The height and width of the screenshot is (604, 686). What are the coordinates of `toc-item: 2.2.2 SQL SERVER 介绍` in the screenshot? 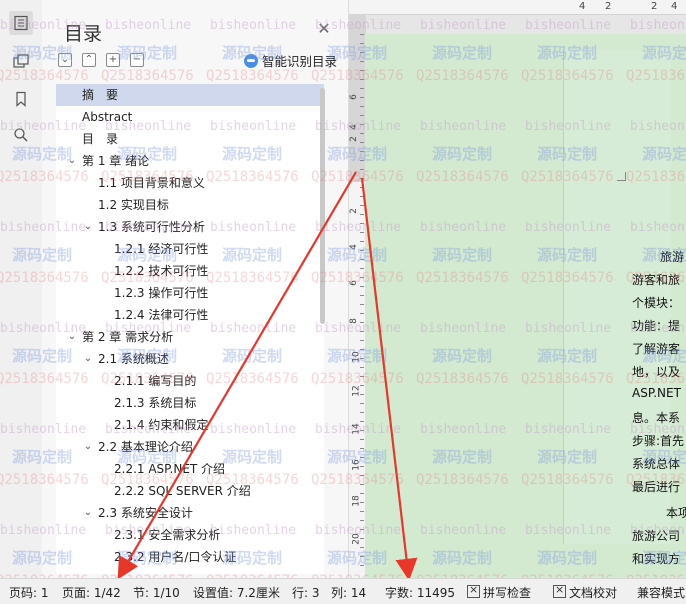 It's located at (190, 491).